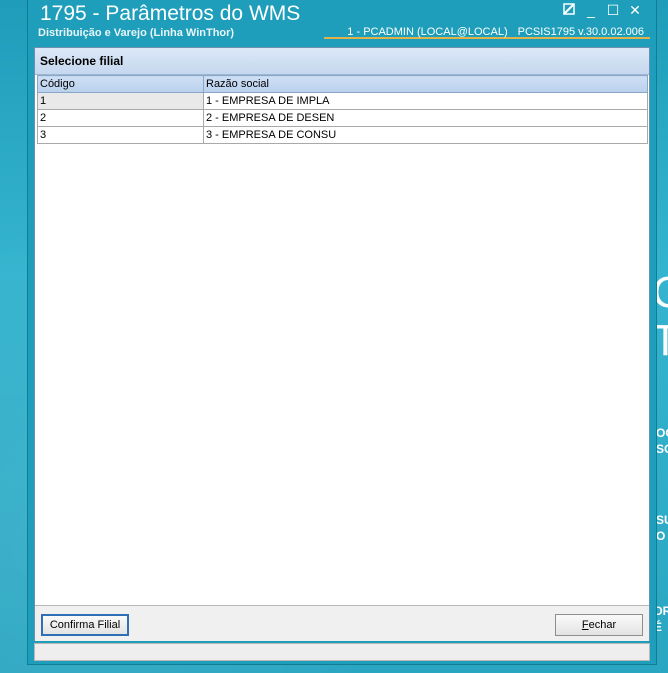  What do you see at coordinates (635, 10) in the screenshot?
I see `close-window-button: ✕` at bounding box center [635, 10].